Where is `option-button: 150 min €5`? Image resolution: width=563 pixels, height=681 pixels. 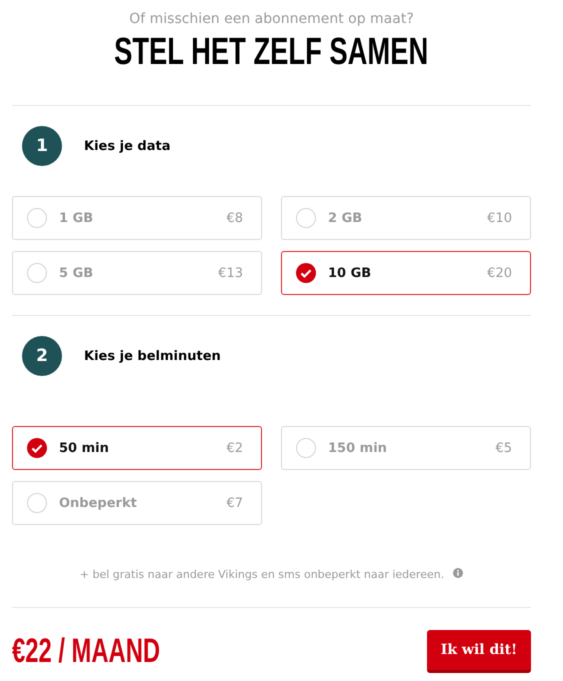 option-button: 150 min €5 is located at coordinates (406, 448).